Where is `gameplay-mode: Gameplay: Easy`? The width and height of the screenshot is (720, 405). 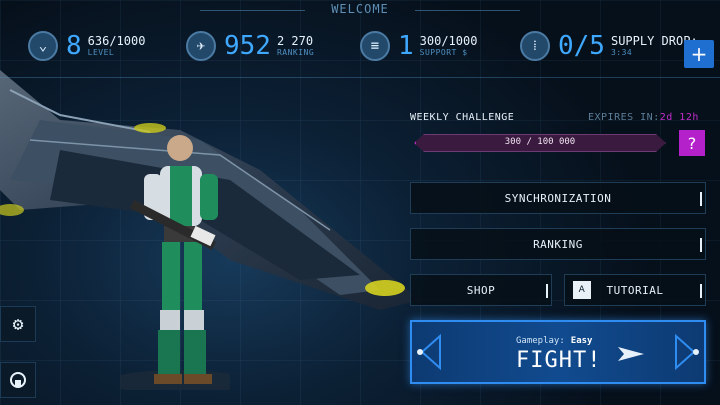
gameplay-mode: Gameplay: Easy is located at coordinates (554, 341).